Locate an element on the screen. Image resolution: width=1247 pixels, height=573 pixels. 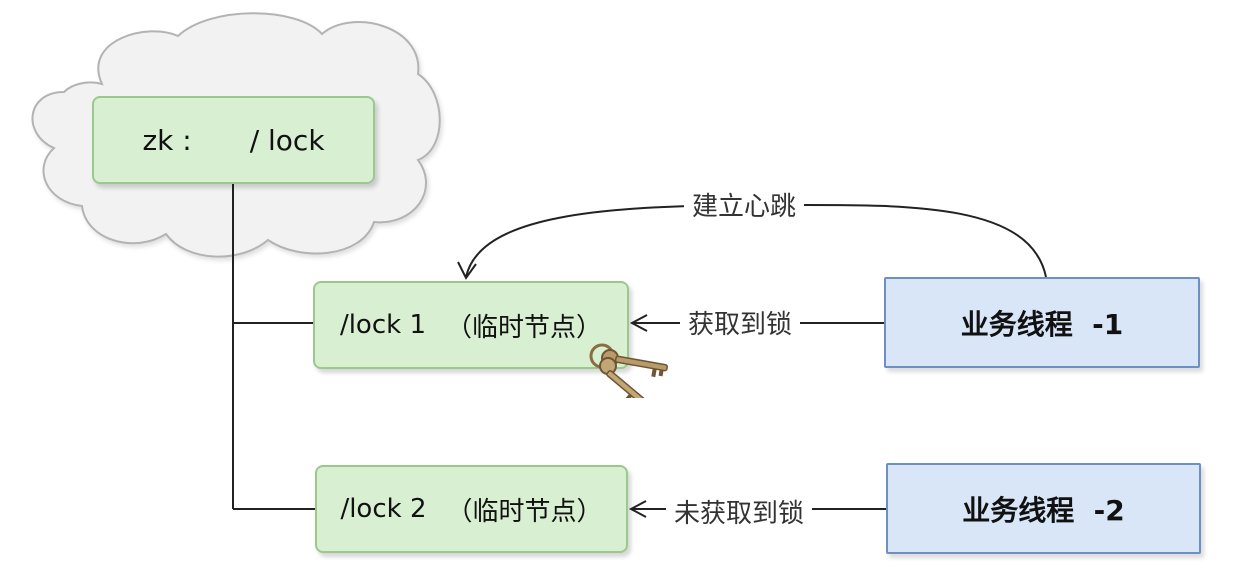
business-thread-1: 业务线程 -1 is located at coordinates (1042, 322).